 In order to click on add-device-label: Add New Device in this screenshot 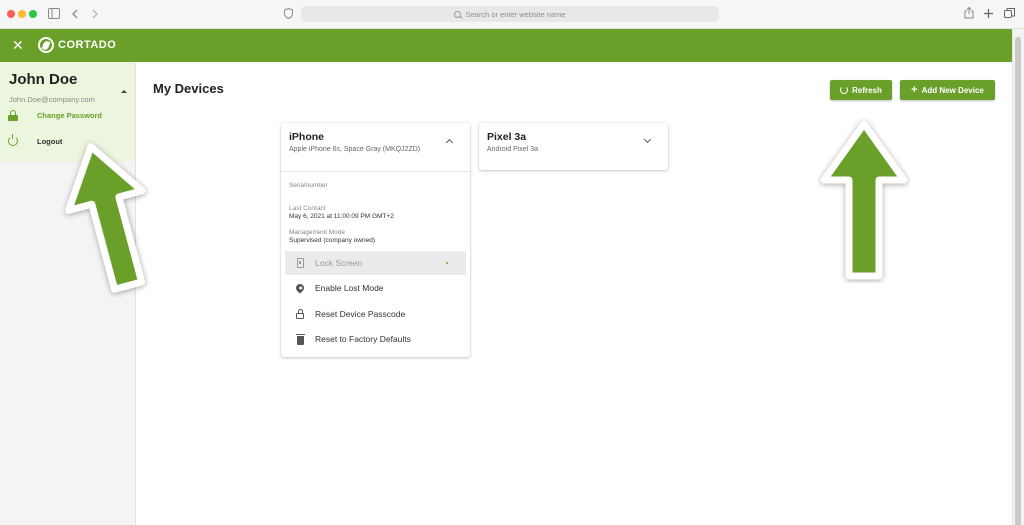, I will do `click(952, 90)`.